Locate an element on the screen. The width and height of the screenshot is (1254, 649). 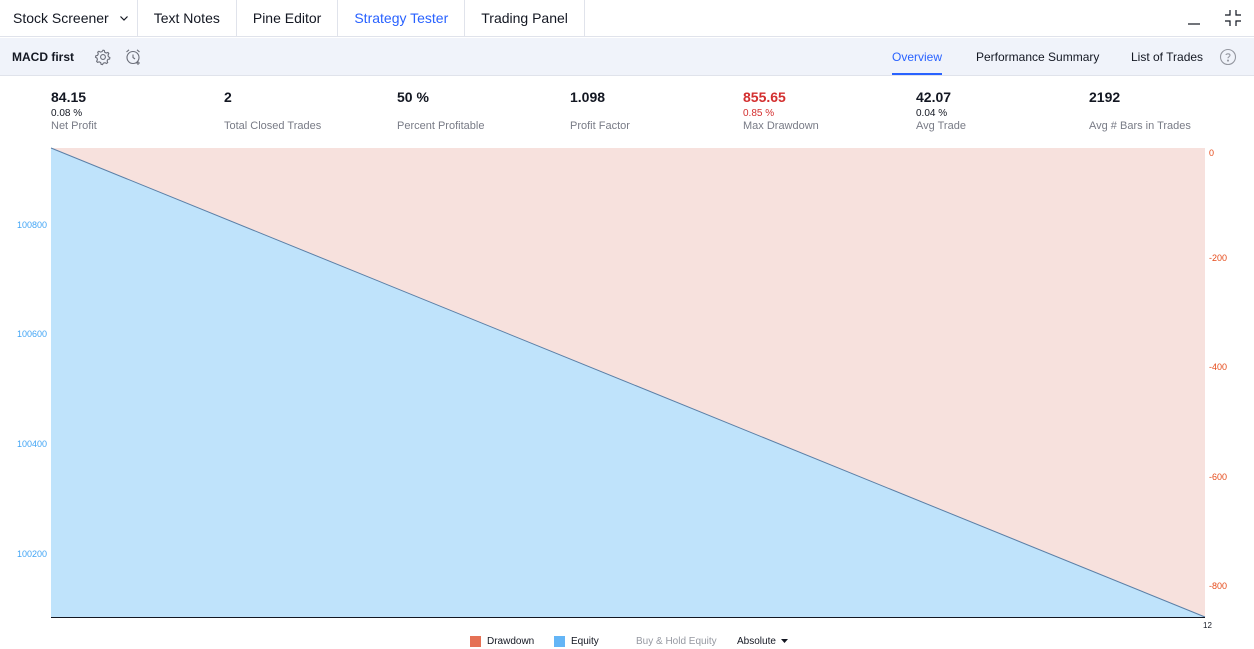
metric-total-closed-trades: 2 Total Closed Trades is located at coordinates (309, 111).